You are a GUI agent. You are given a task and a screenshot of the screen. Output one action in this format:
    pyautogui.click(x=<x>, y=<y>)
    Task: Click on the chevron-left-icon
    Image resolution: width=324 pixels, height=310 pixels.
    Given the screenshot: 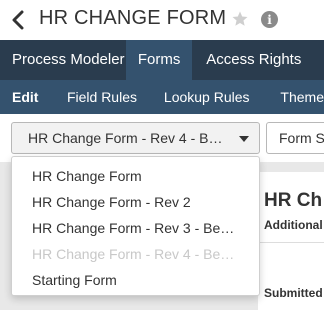 What is the action you would take?
    pyautogui.click(x=18, y=20)
    